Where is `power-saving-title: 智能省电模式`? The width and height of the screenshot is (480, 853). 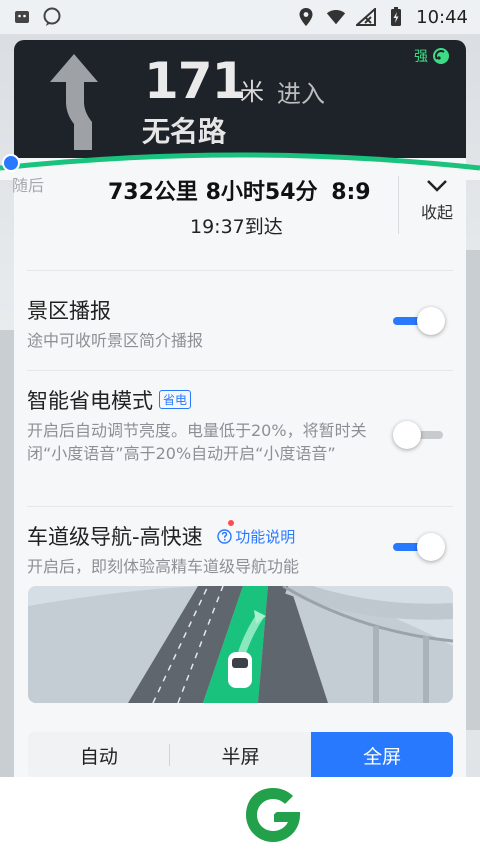 power-saving-title: 智能省电模式 is located at coordinates (90, 401).